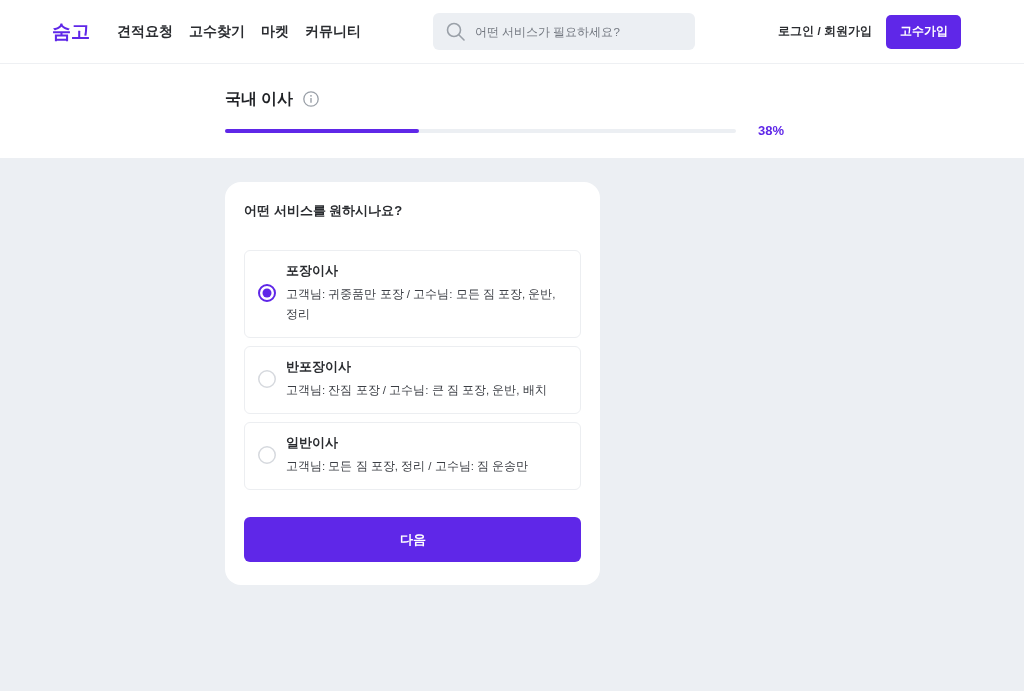 This screenshot has height=691, width=1024. Describe the element at coordinates (71, 31) in the screenshot. I see `logo: 숨고` at that location.